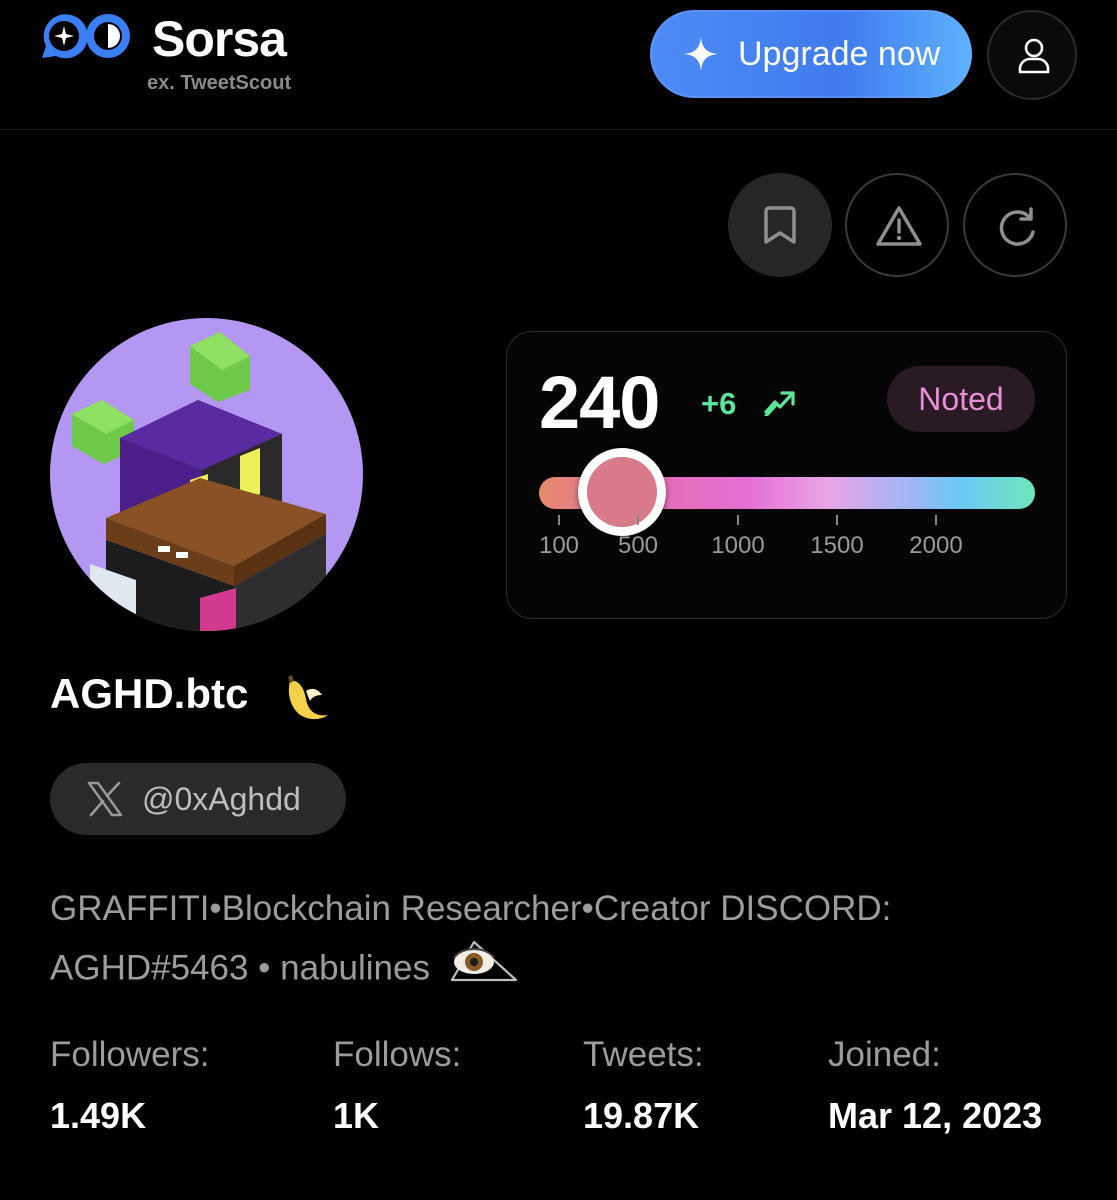 The width and height of the screenshot is (1117, 1200). Describe the element at coordinates (839, 54) in the screenshot. I see `upgrade-button-label: Upgrade now` at that location.